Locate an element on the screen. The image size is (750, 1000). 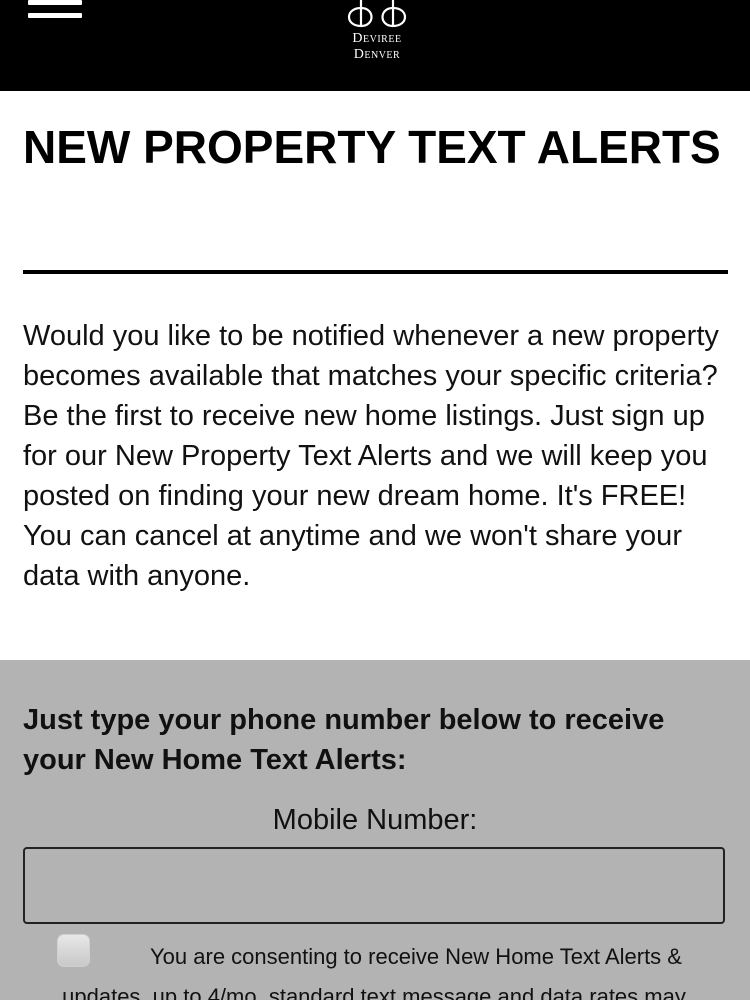
site-logo: Deviree Denver is located at coordinates (377, 35).